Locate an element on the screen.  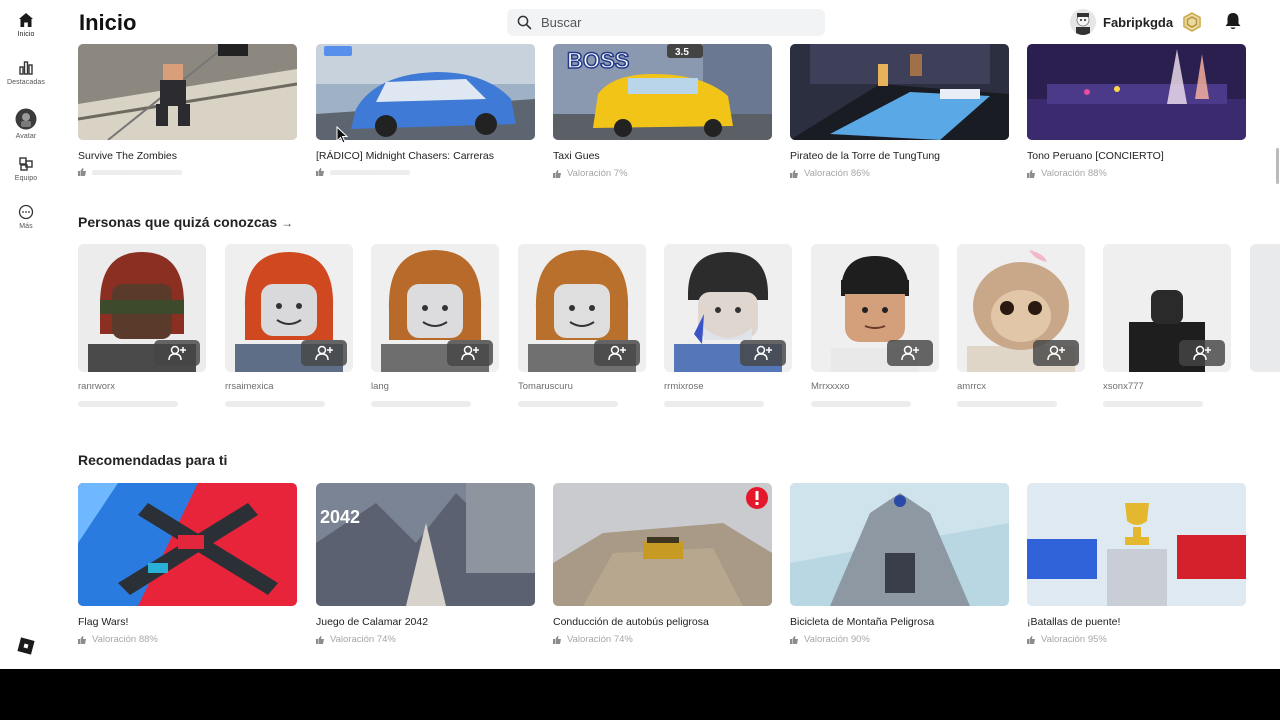
person-card: xsonx777 is located at coordinates (1167, 325).